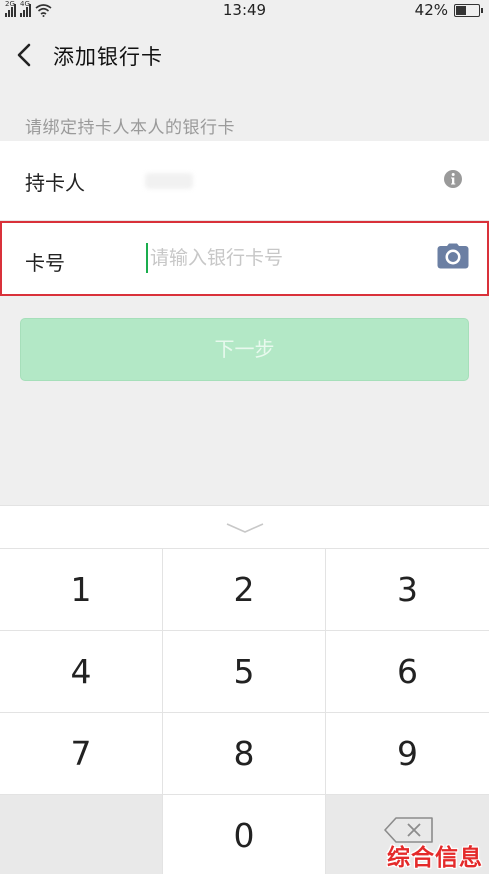 The height and width of the screenshot is (874, 489). I want to click on text-cursor, so click(147, 258).